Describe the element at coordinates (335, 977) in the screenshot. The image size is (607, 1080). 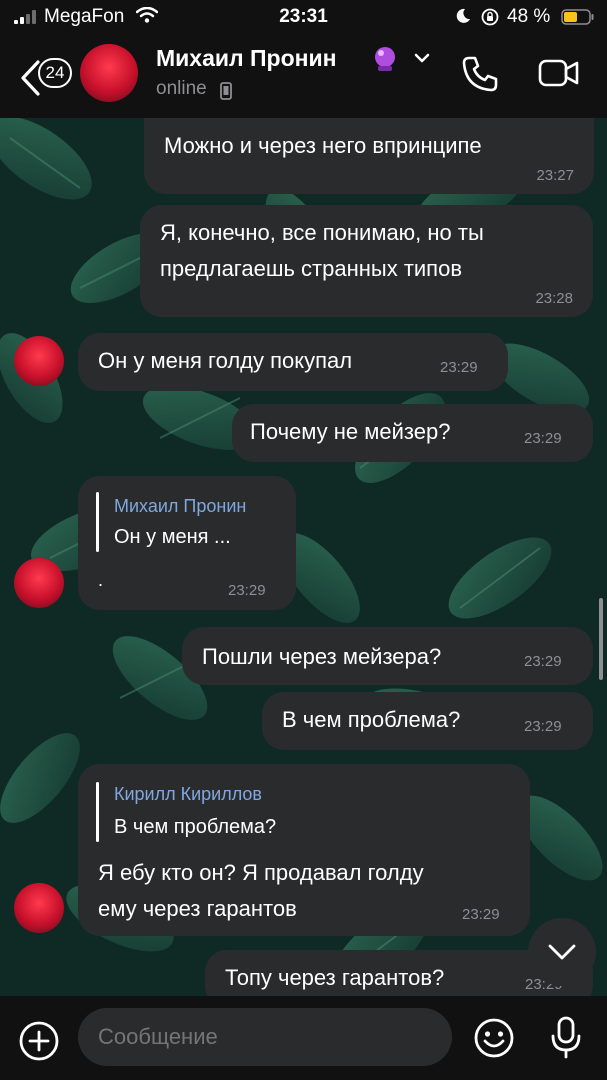
I see `message-text: Топу через гарантов?` at that location.